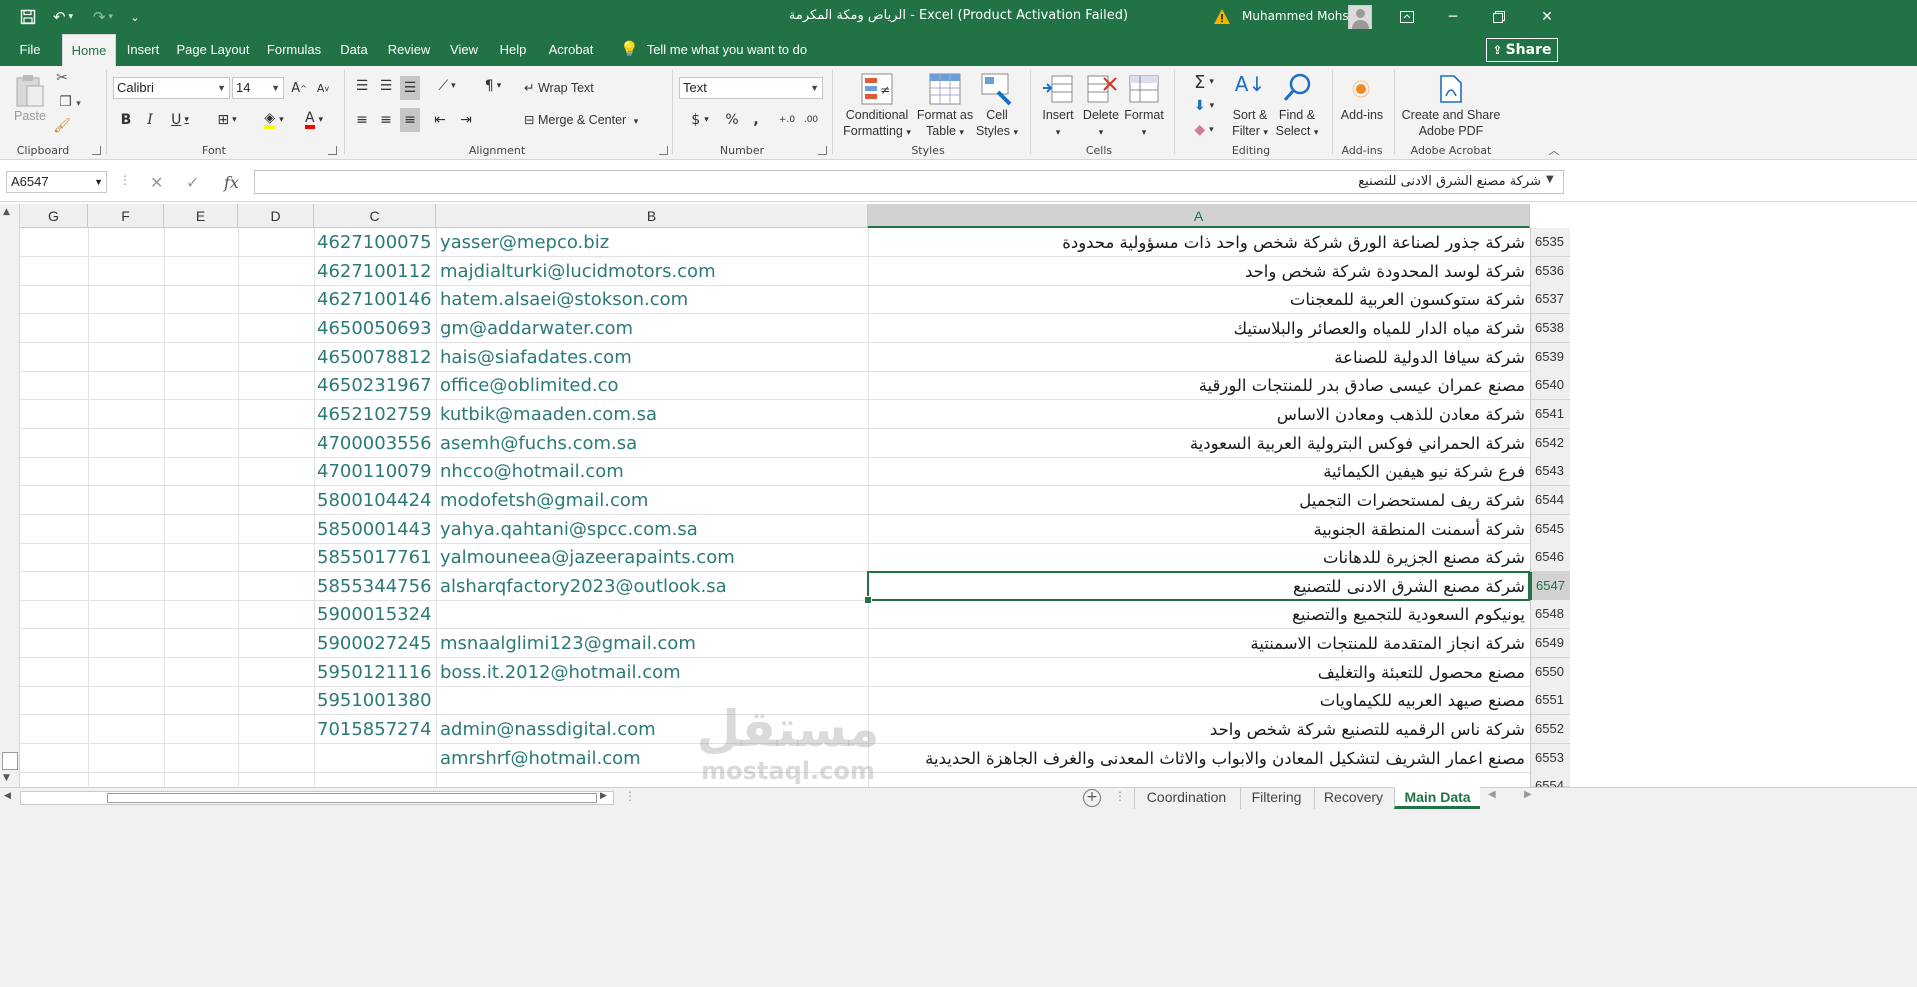 Image resolution: width=1917 pixels, height=987 pixels. I want to click on scroll-right-icon: ▶, so click(603, 796).